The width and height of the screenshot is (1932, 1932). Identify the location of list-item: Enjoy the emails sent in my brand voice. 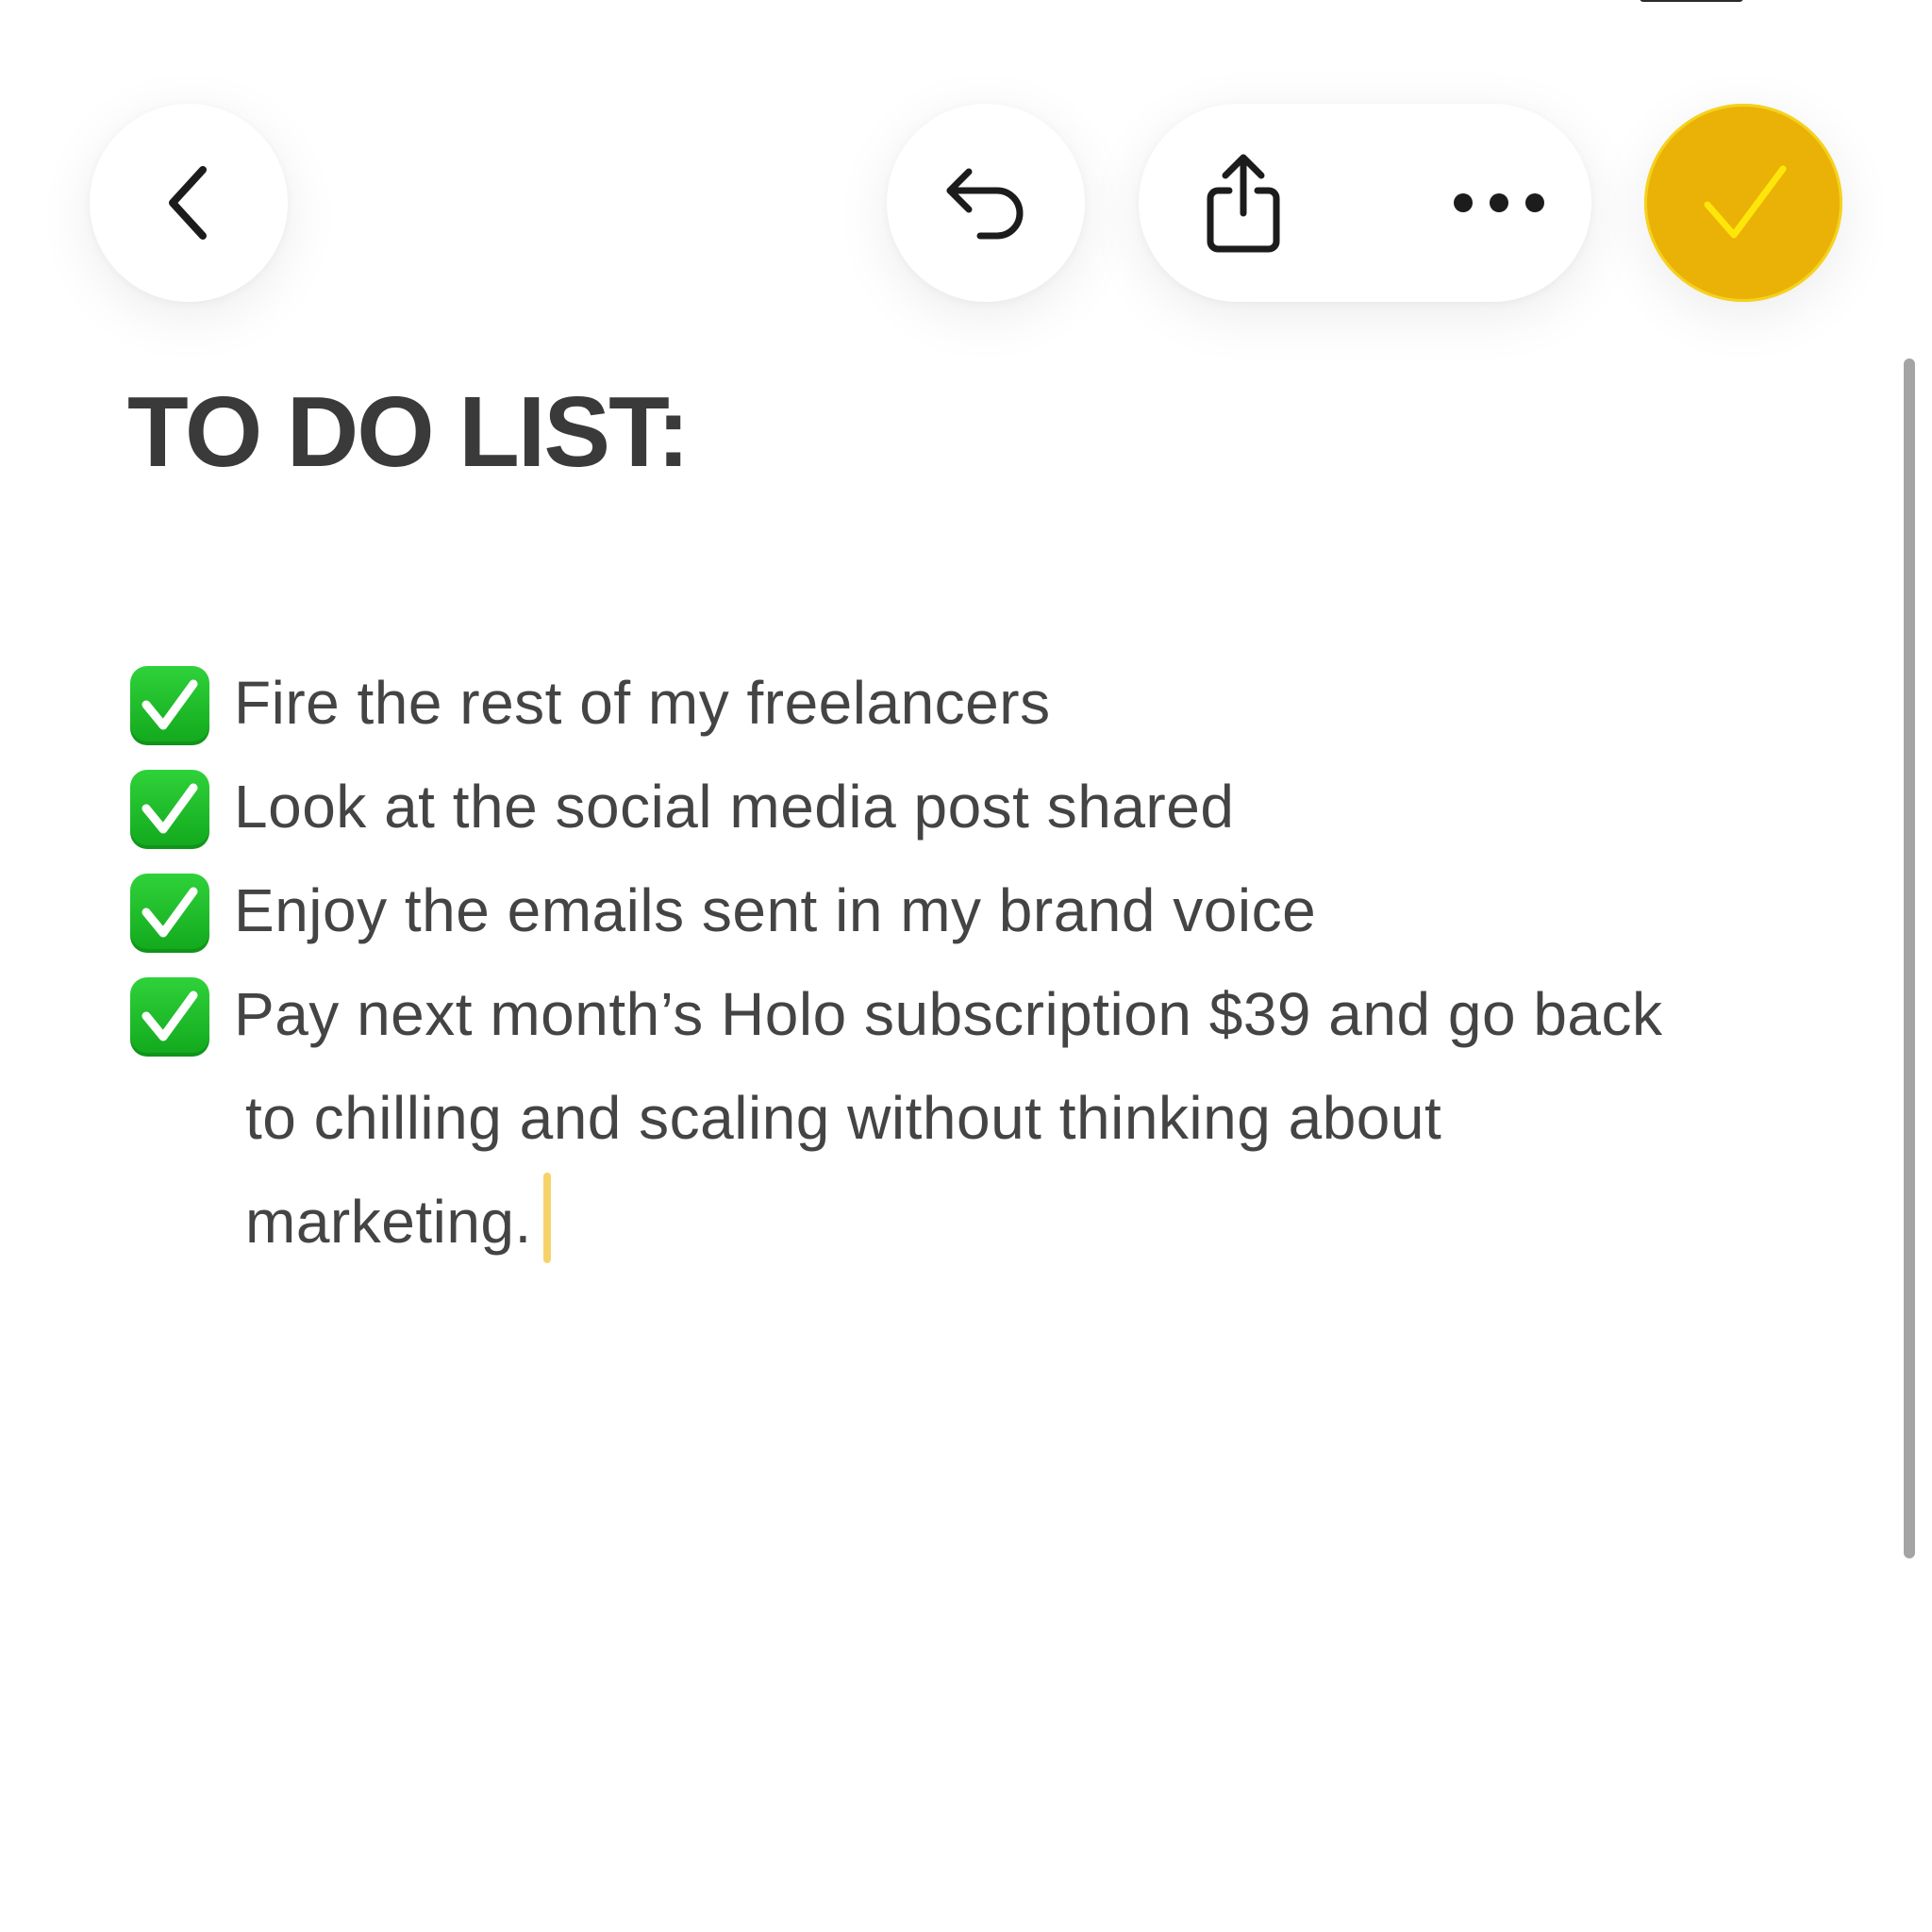
(958, 910).